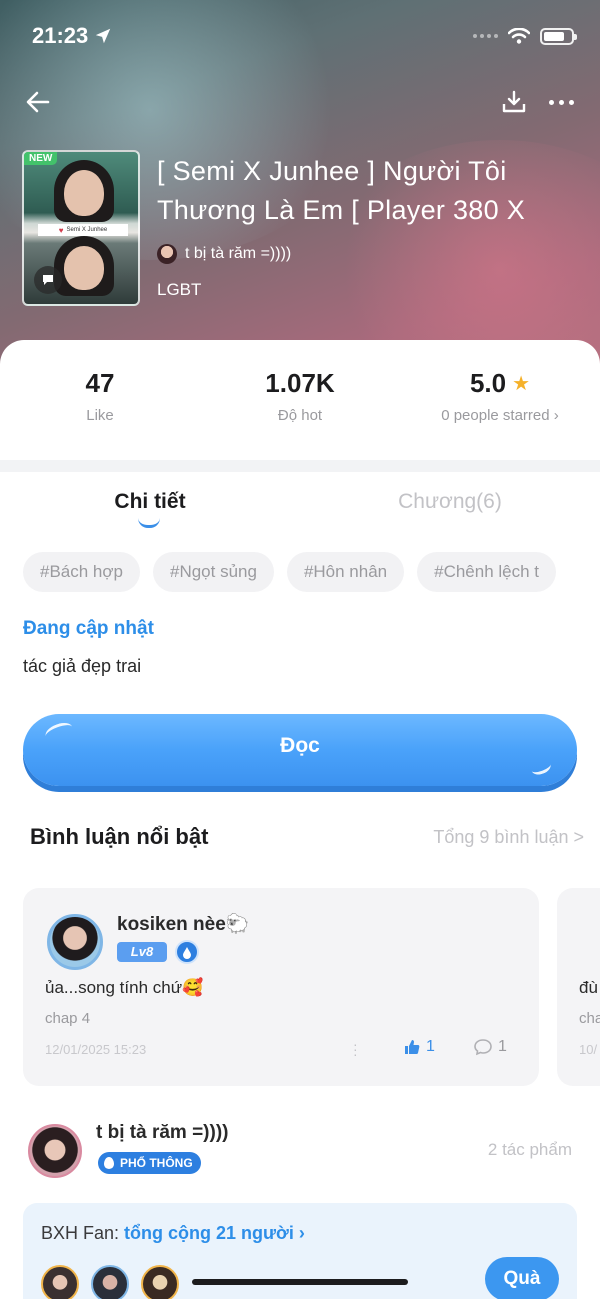 Image resolution: width=600 pixels, height=1299 pixels. What do you see at coordinates (87, 230) in the screenshot?
I see `cover-caption: Semi X Junhee` at bounding box center [87, 230].